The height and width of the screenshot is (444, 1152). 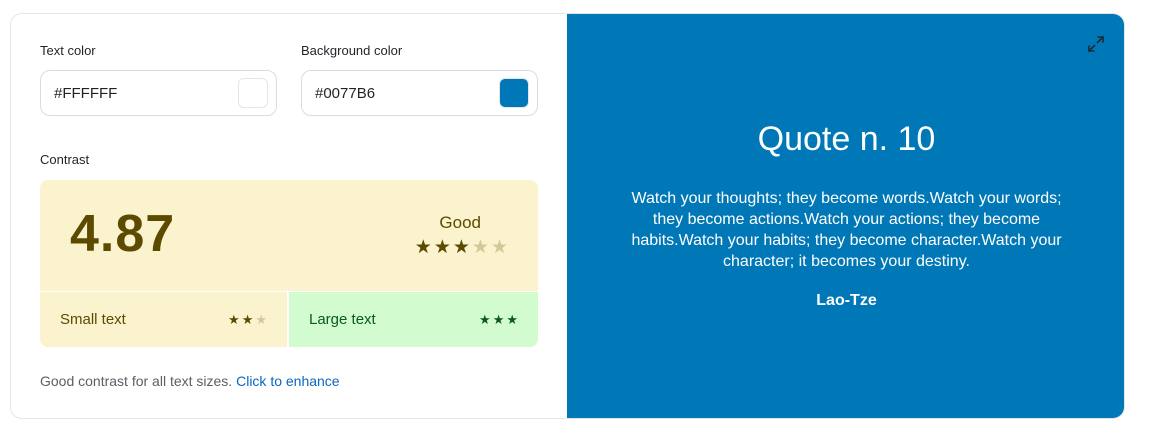 I want to click on contrast-note-text: Good contrast for all text sizes., so click(x=136, y=381).